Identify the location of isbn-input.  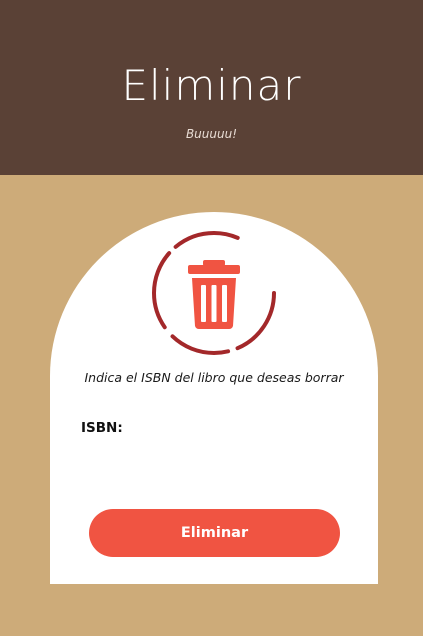
(247, 427).